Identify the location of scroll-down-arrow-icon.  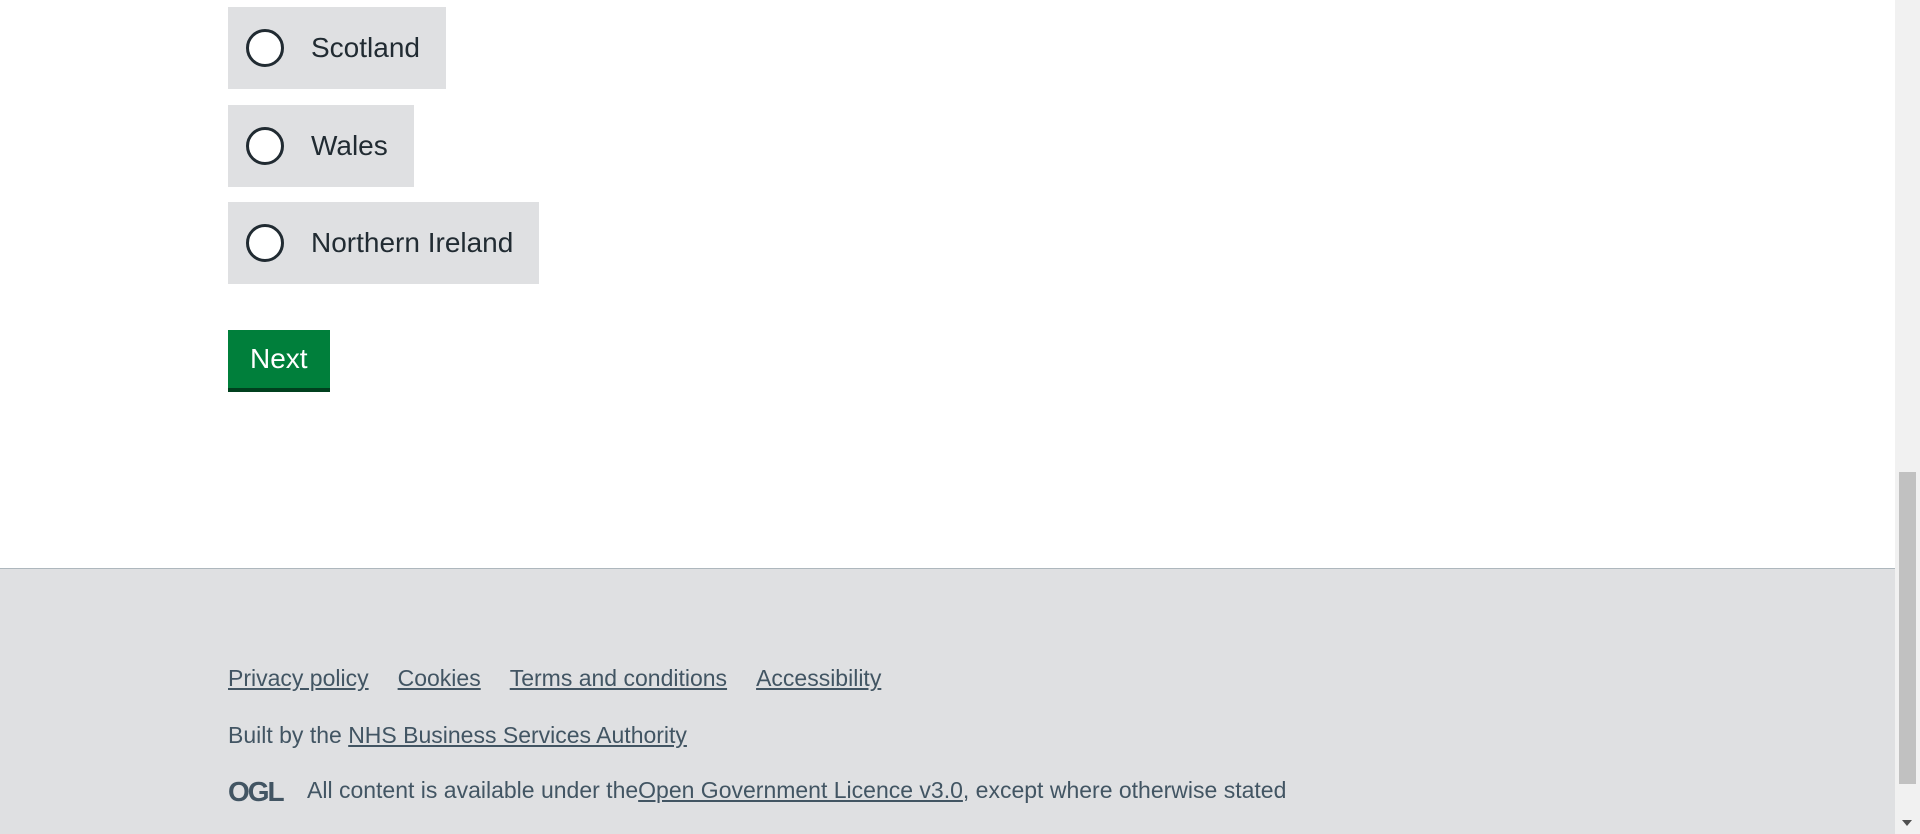
(1907, 823).